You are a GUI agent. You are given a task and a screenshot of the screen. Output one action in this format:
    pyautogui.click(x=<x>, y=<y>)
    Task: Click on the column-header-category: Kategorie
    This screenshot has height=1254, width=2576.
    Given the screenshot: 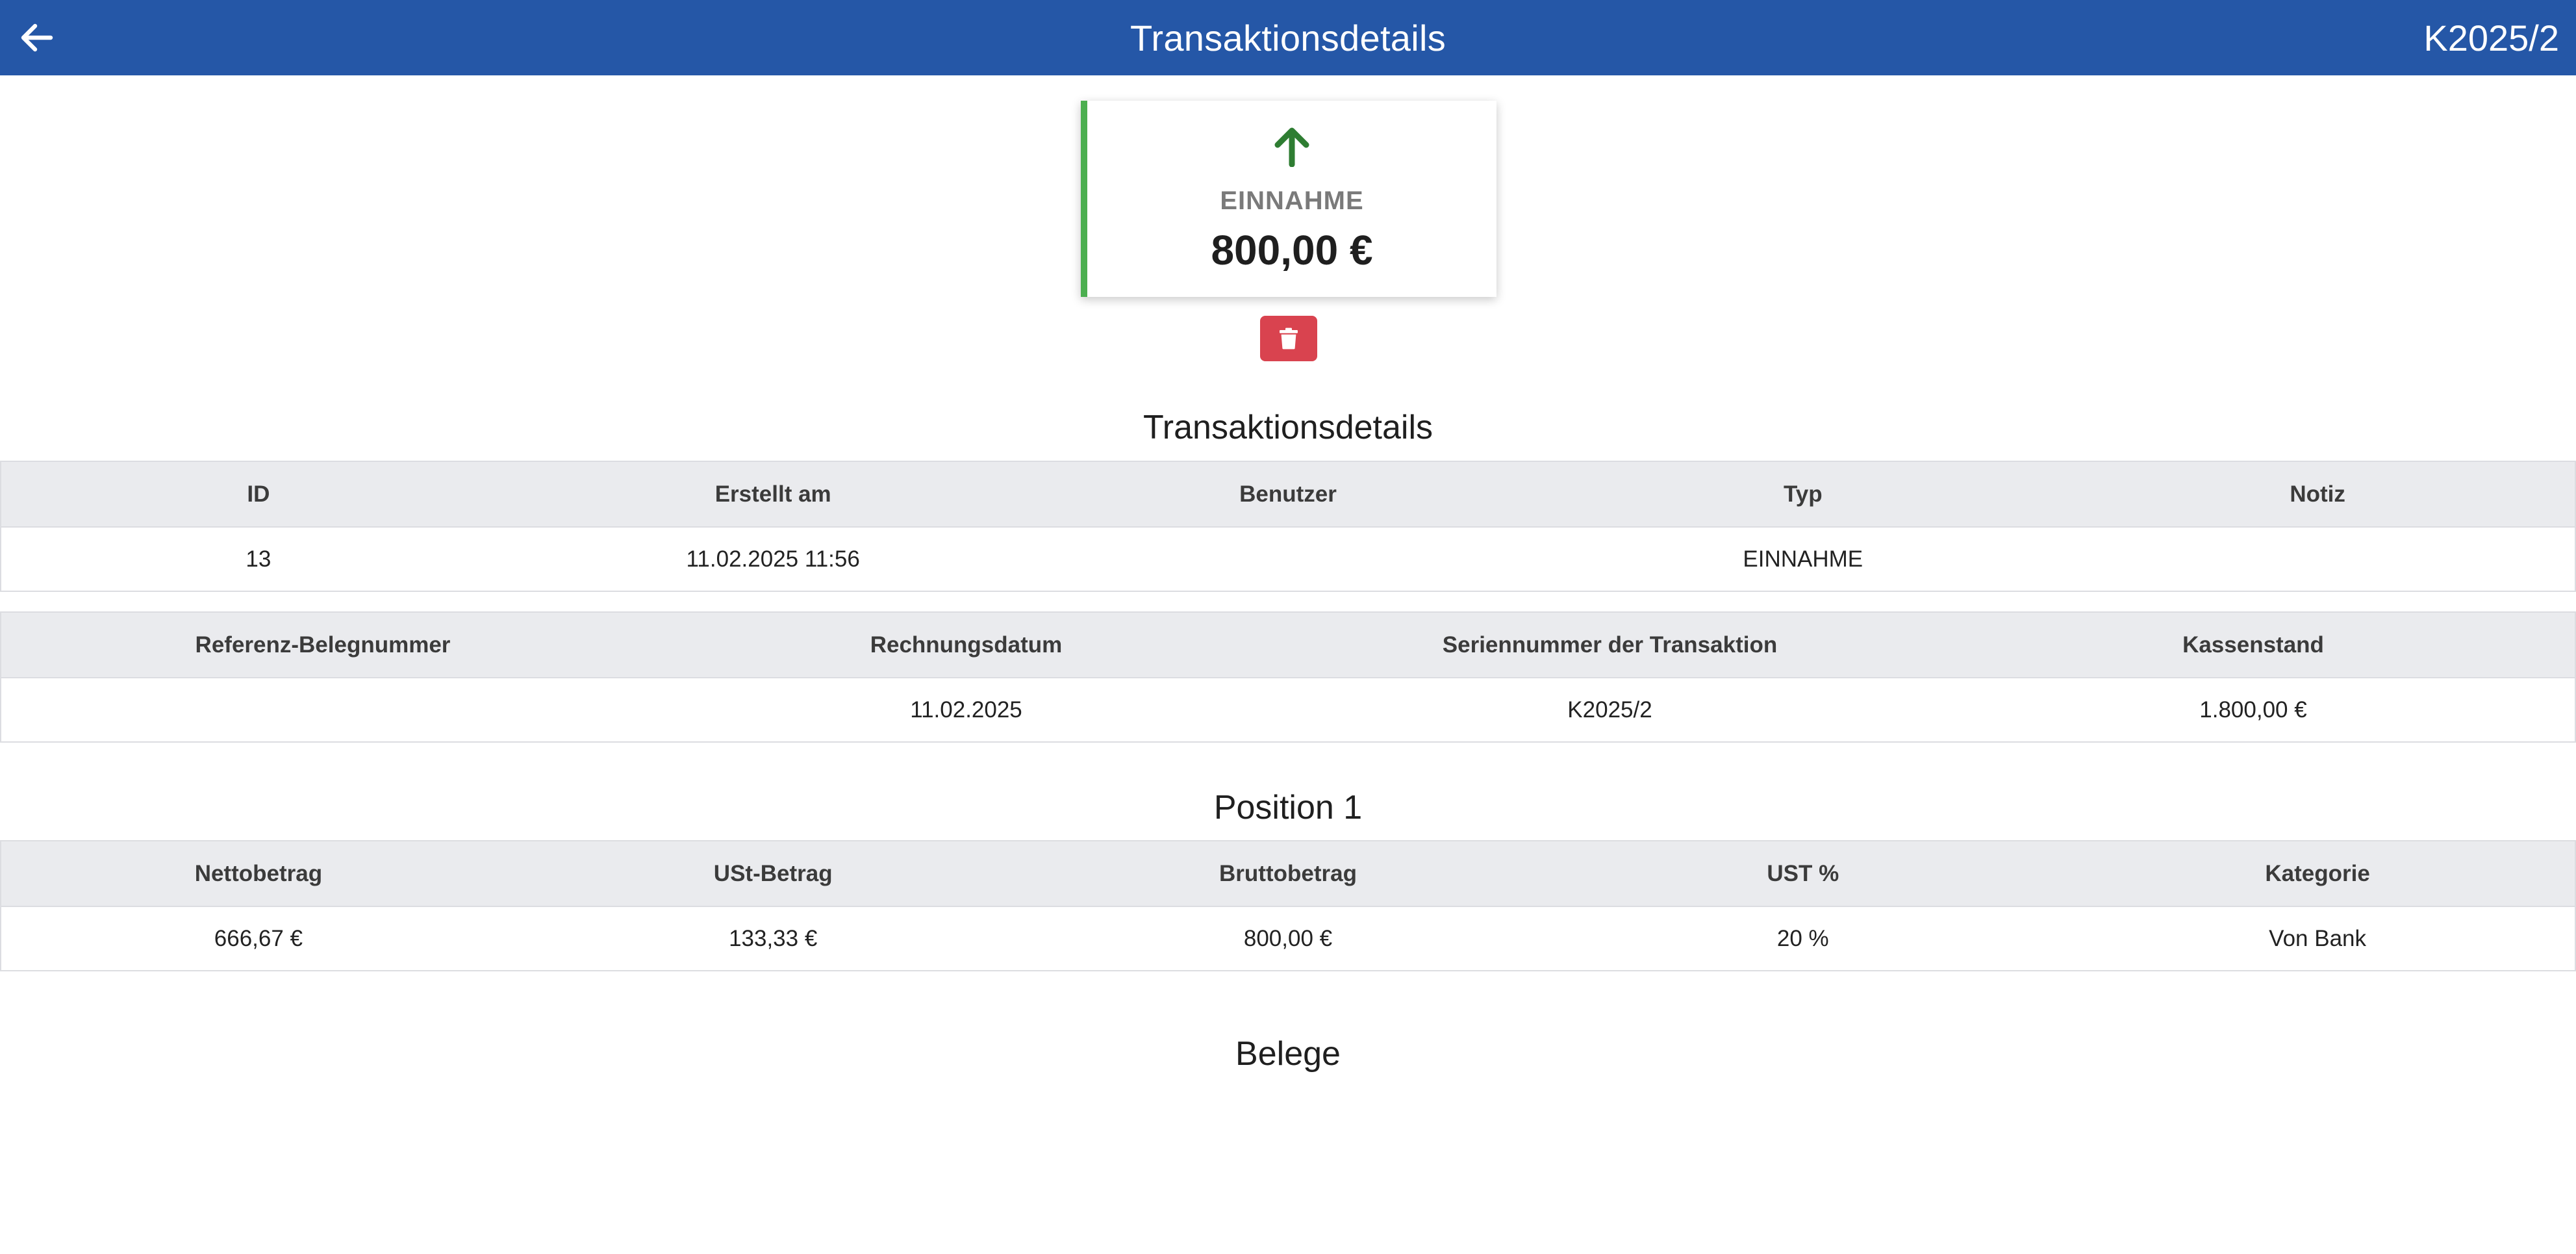 What is the action you would take?
    pyautogui.click(x=2318, y=873)
    